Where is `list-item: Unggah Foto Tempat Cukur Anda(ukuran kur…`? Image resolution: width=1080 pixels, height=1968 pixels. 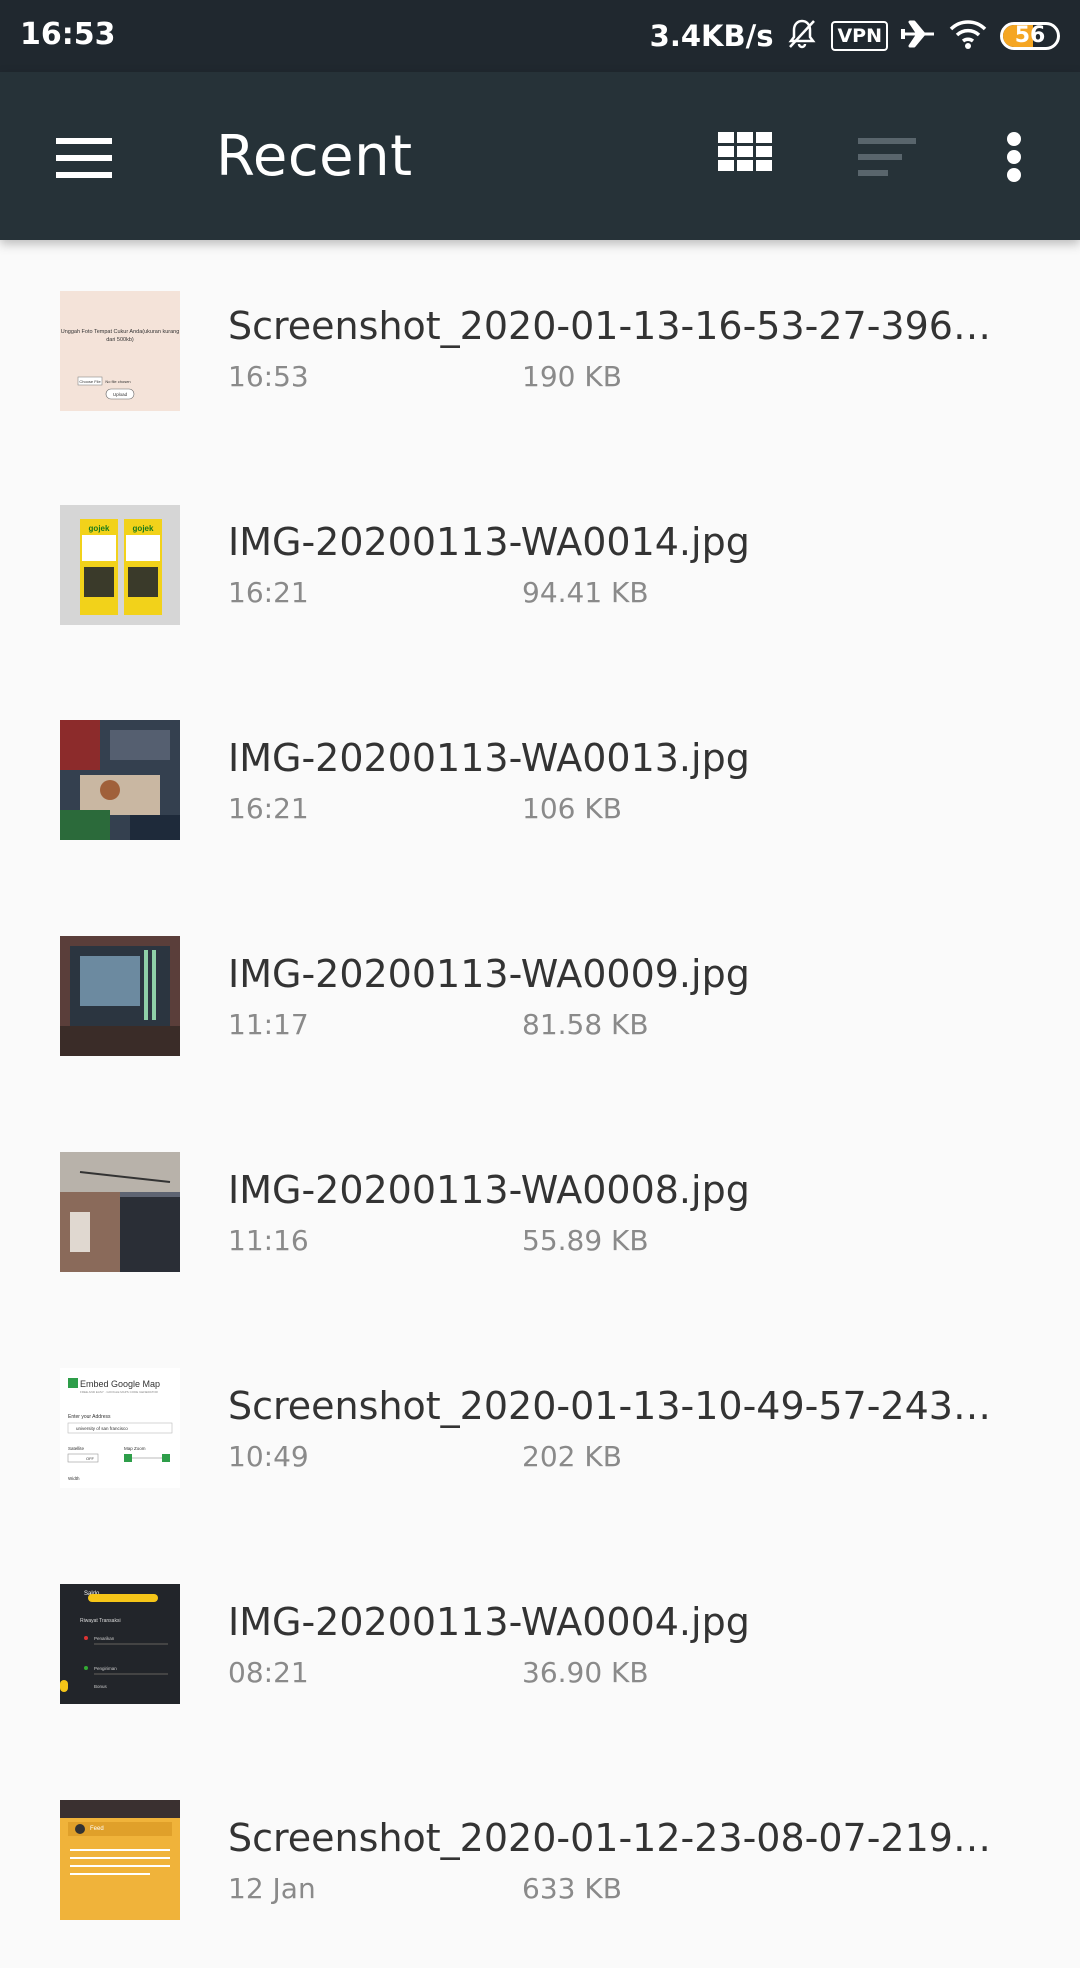 list-item: Unggah Foto Tempat Cukur Anda(ukuran kur… is located at coordinates (540, 348).